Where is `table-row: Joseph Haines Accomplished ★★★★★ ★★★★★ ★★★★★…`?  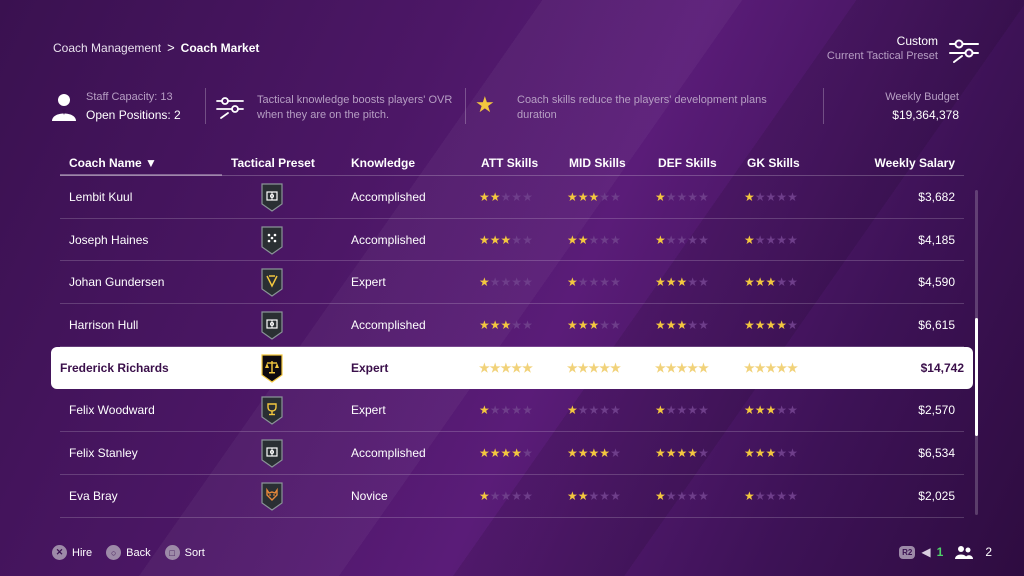 table-row: Joseph Haines Accomplished ★★★★★ ★★★★★ ★★★★★… is located at coordinates (512, 240).